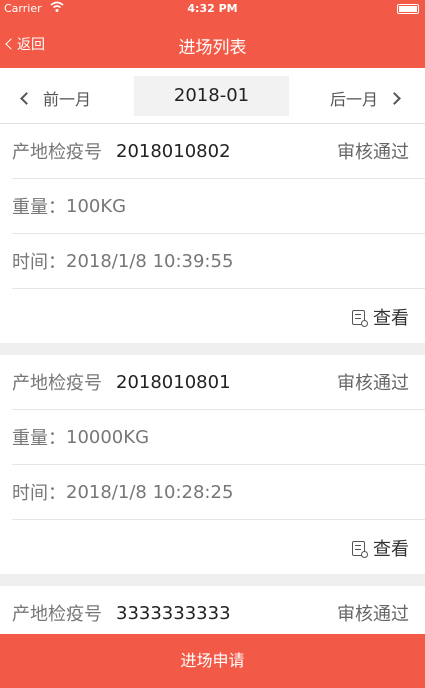 The height and width of the screenshot is (688, 425). I want to click on time-value: 2018/1/8 10:39:55, so click(150, 261).